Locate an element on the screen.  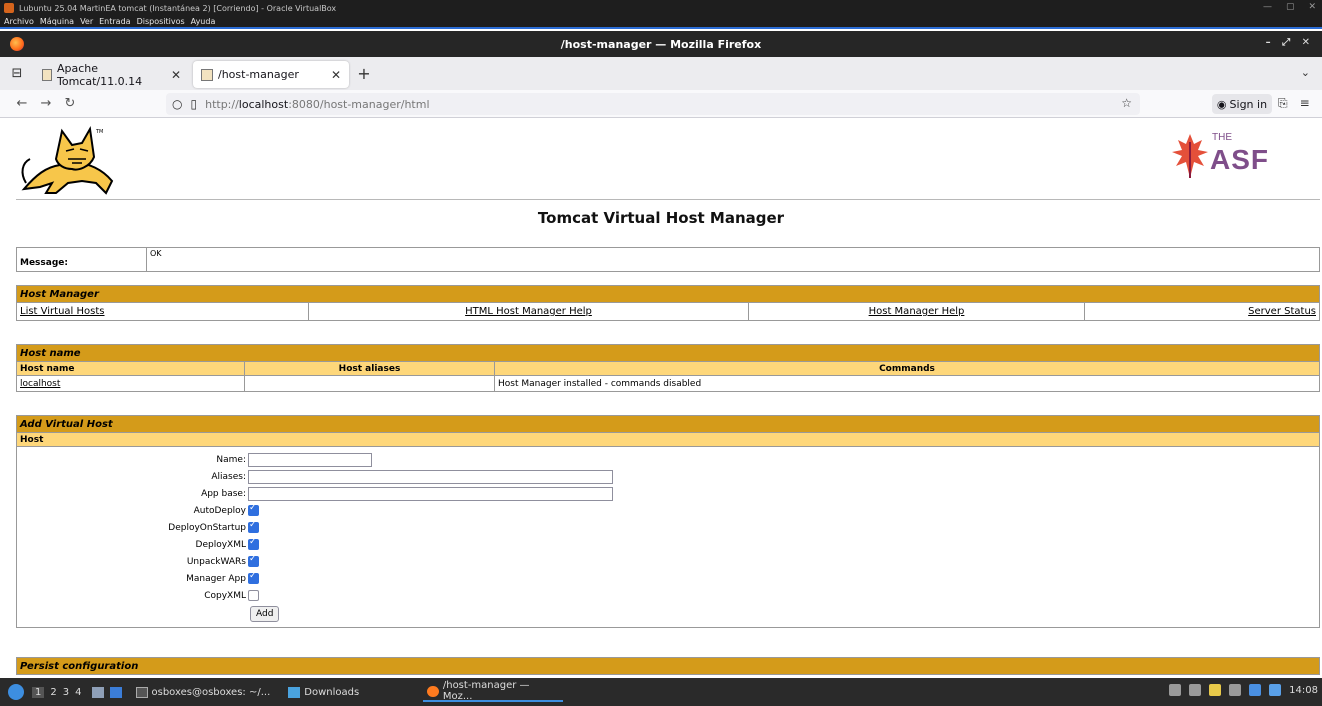
workspace-2: 2 is located at coordinates (53, 692).